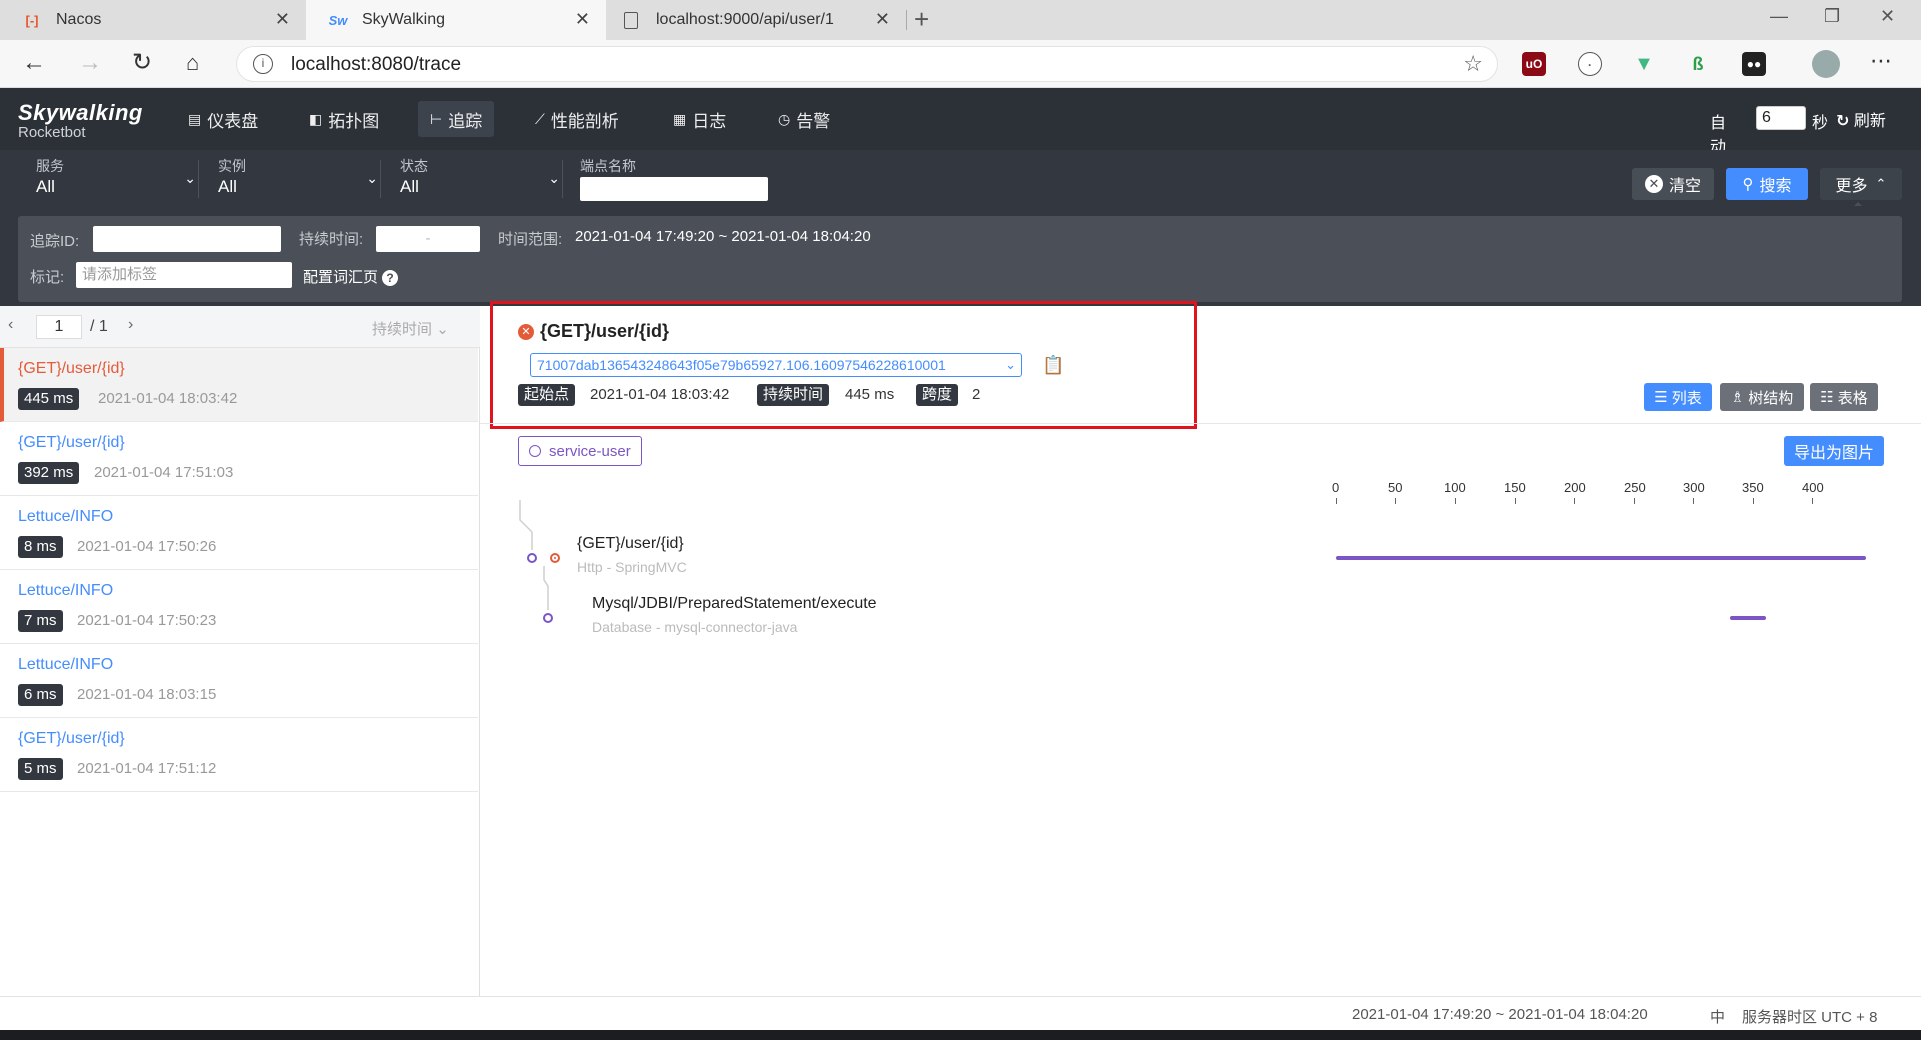 The image size is (1921, 1040). I want to click on chevron-right-icon: ›, so click(130, 325).